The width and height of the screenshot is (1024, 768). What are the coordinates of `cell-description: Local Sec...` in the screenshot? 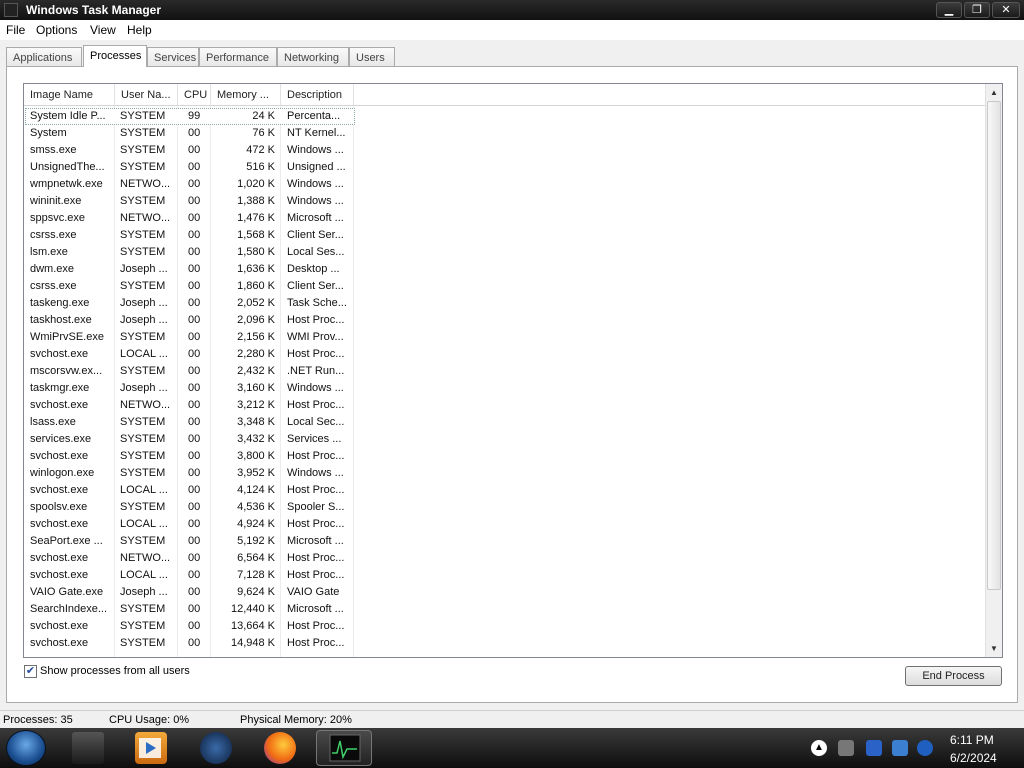 It's located at (316, 422).